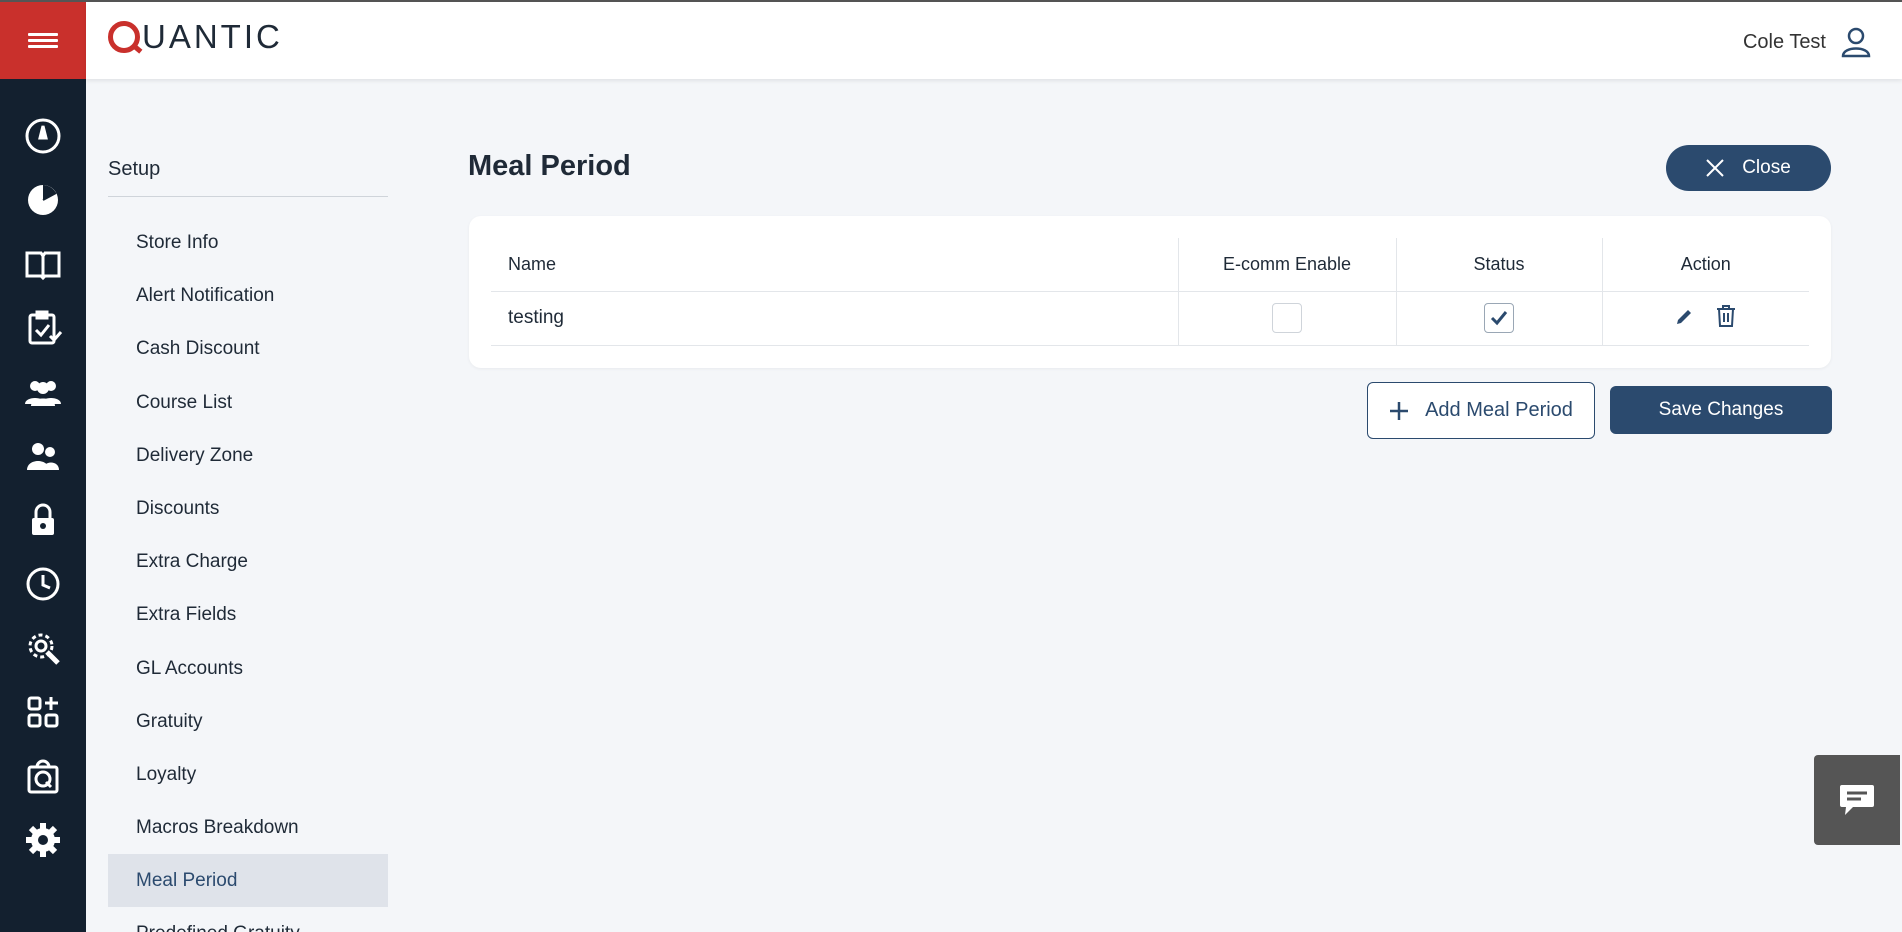  What do you see at coordinates (1705, 265) in the screenshot?
I see `column-header-action: Action` at bounding box center [1705, 265].